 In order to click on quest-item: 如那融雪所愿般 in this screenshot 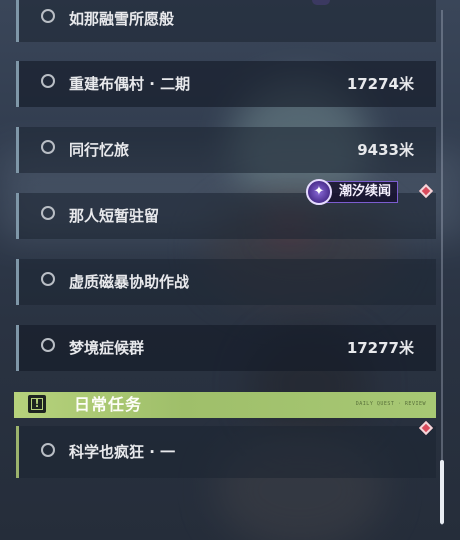, I will do `click(226, 21)`.